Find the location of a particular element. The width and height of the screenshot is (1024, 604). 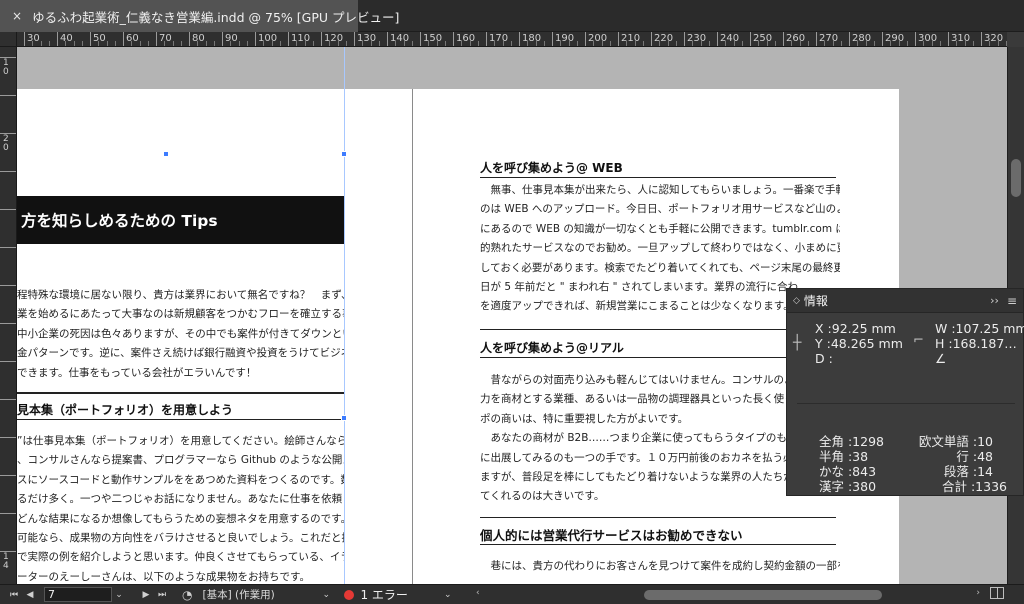

crosshair-icon: ┼ is located at coordinates (797, 343).